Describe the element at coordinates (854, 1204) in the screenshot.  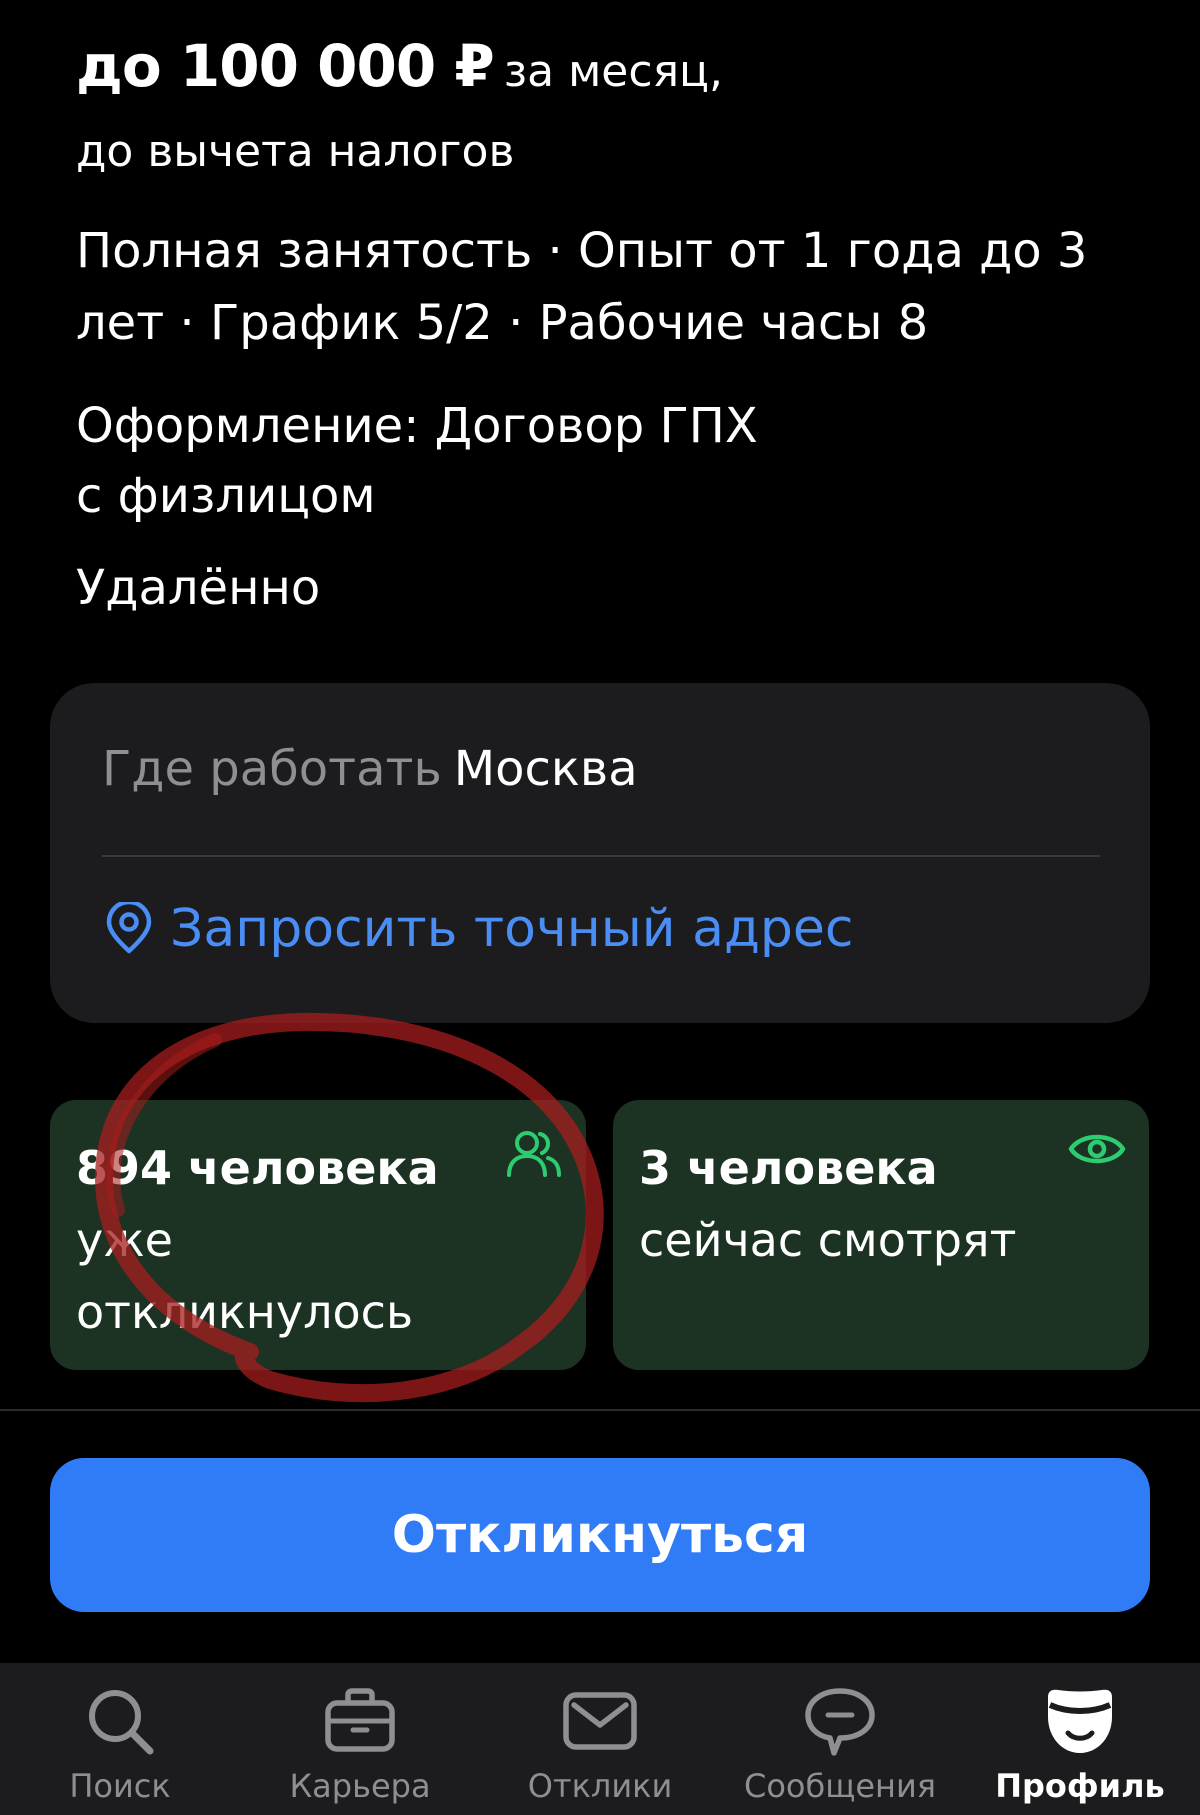
I see `viewers-stat-text: 3 человека сейчас смотрят` at that location.